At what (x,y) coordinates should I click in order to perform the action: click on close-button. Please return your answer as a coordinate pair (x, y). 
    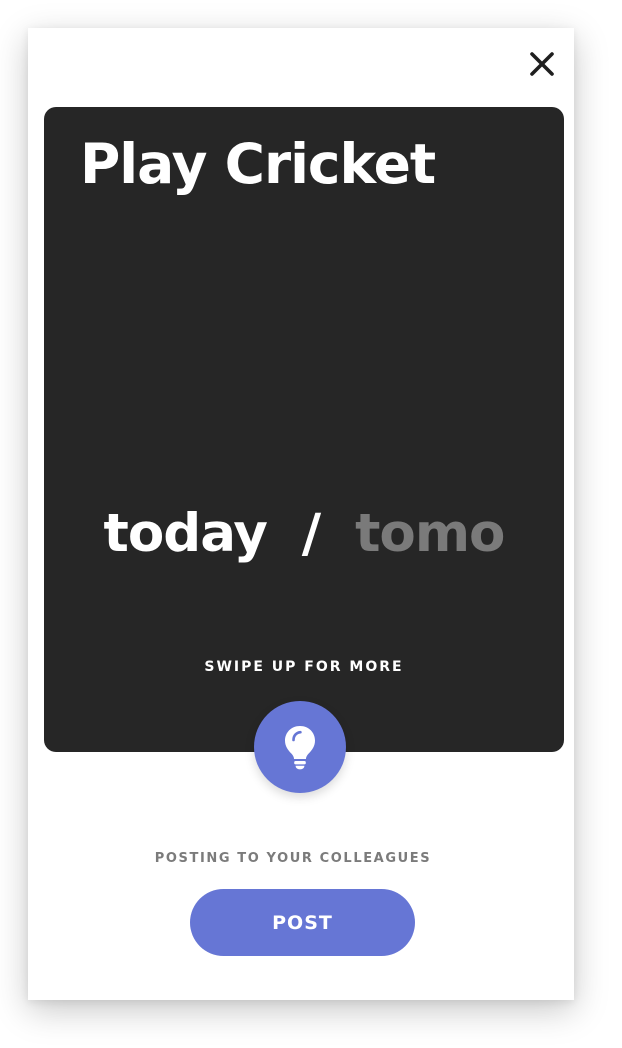
    Looking at the image, I should click on (542, 64).